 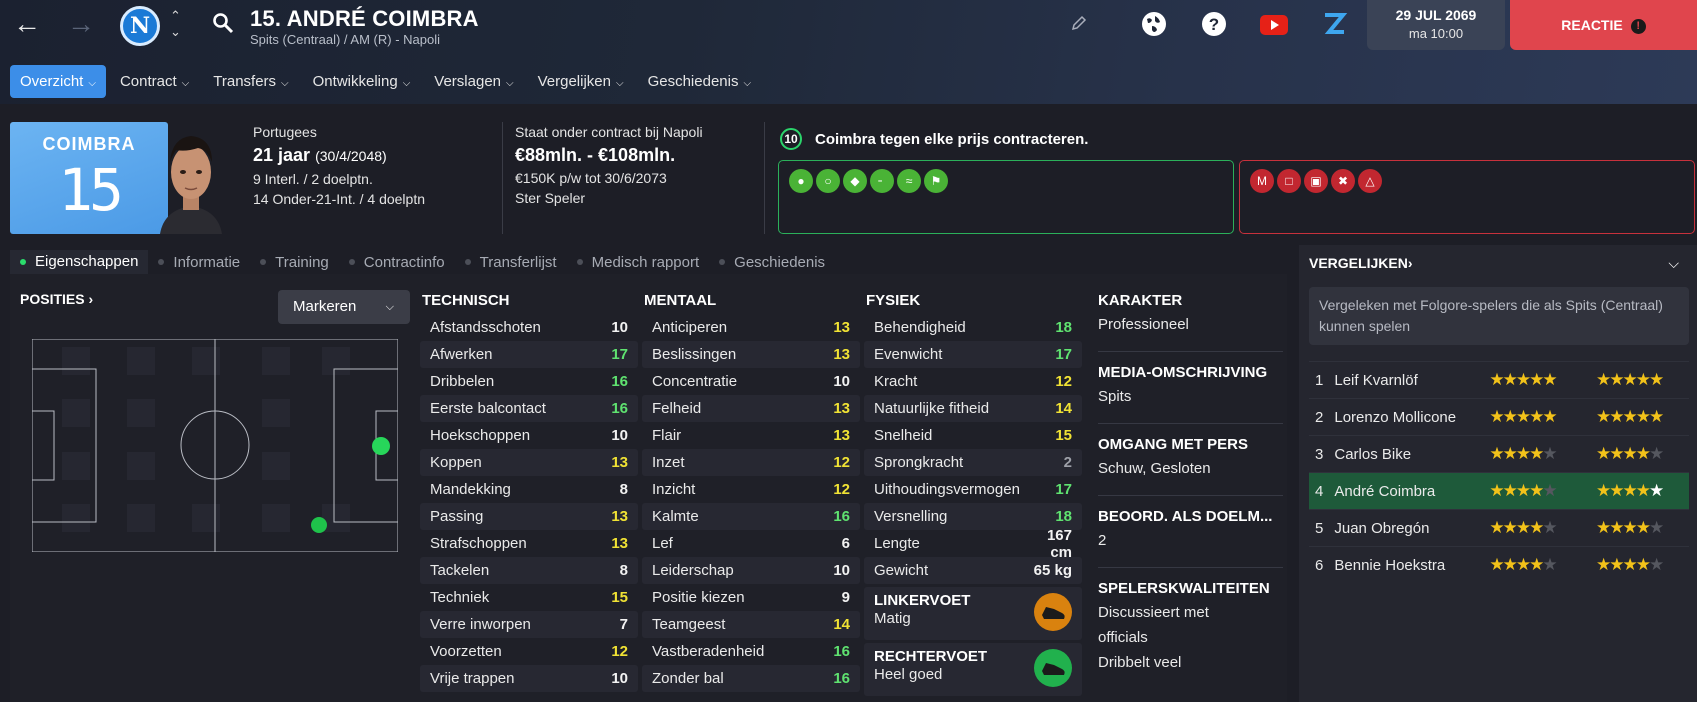 I want to click on attribute-row: Voorzetten 12, so click(x=529, y=651).